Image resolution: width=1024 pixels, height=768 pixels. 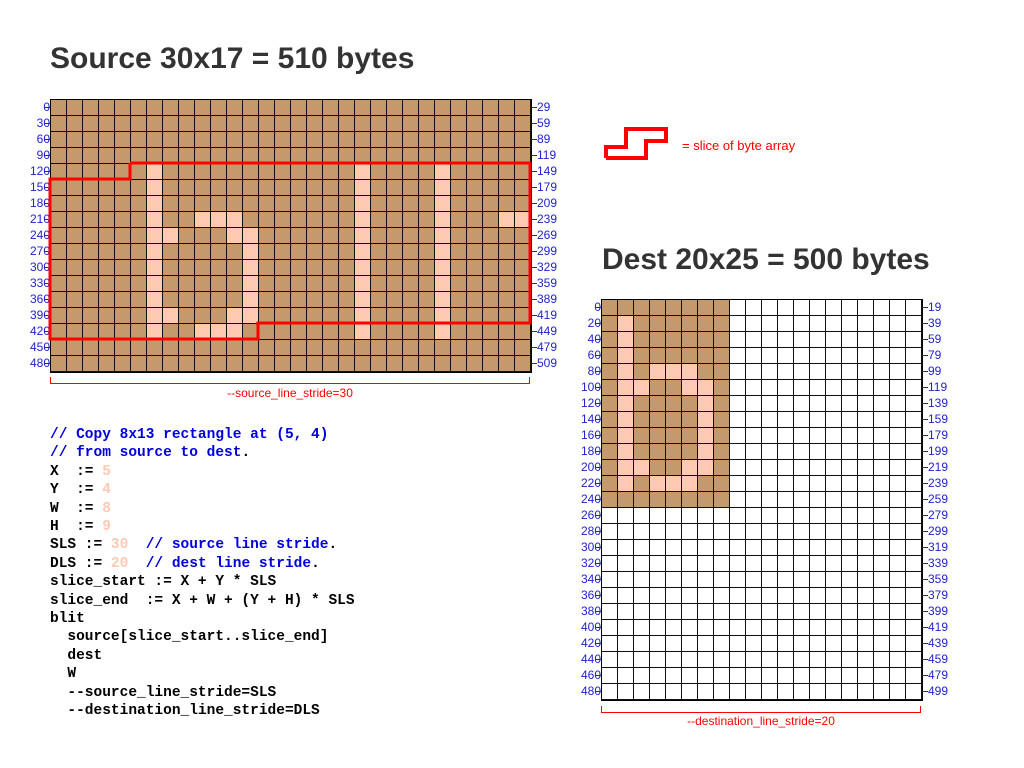 What do you see at coordinates (202, 435) in the screenshot?
I see `code-line: // Copy 8x13 rectangle at (5, 4)` at bounding box center [202, 435].